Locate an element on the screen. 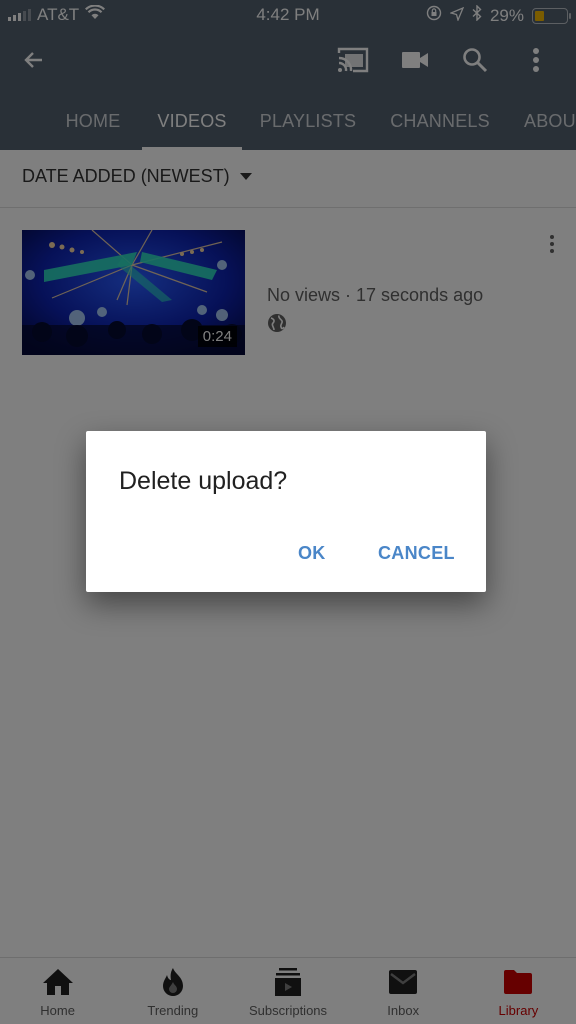  delete-upload-dialog: Delete upload? OK CANCEL is located at coordinates (286, 511).